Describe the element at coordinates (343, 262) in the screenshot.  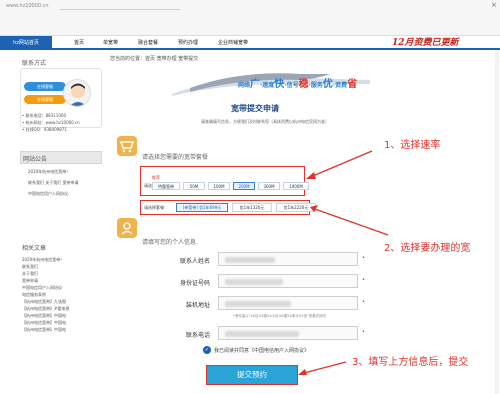
I see `annotation-arrows` at that location.